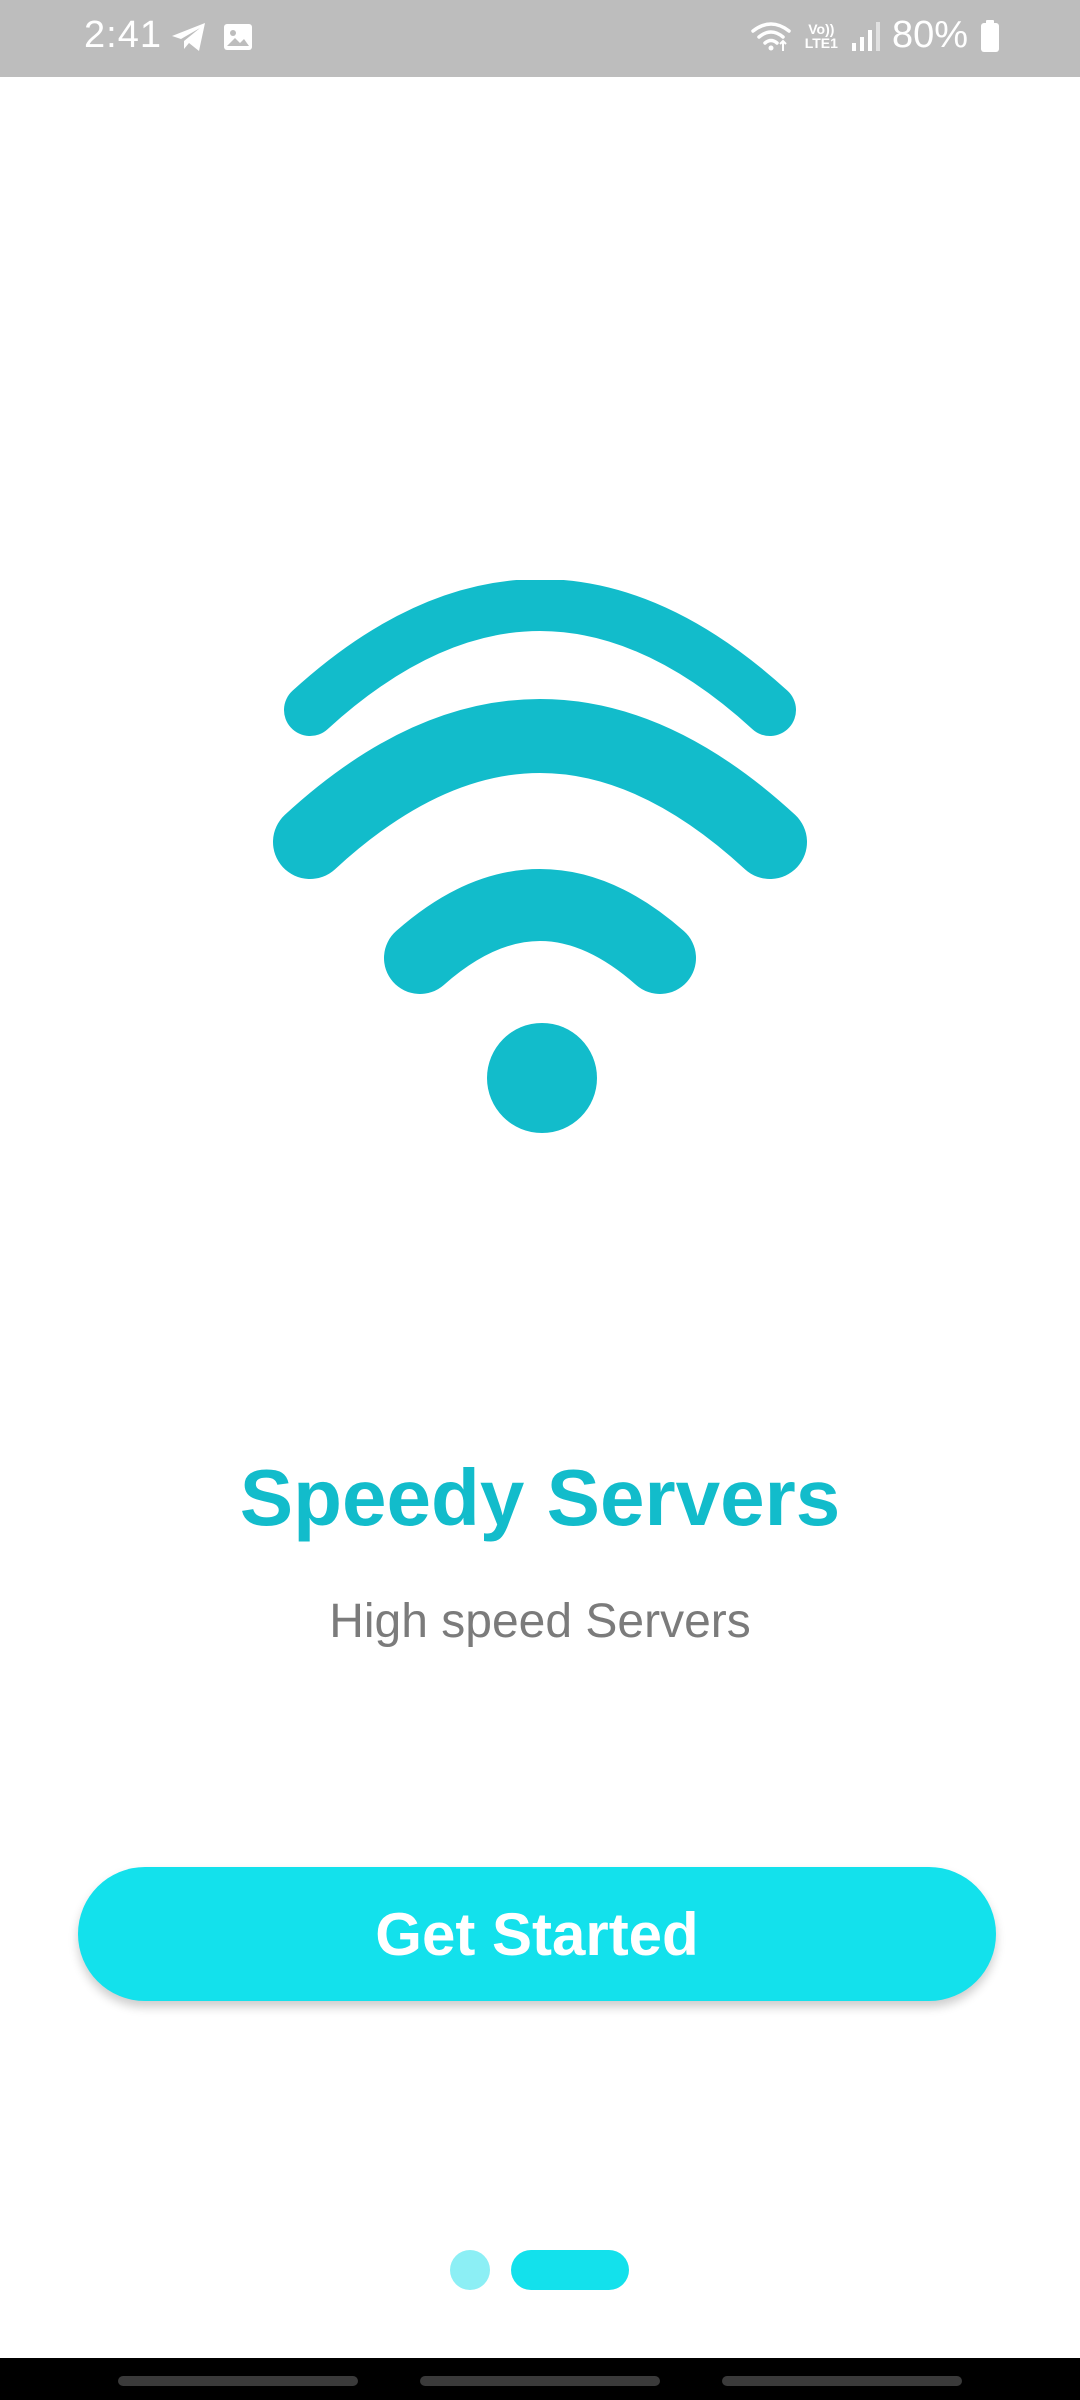 This screenshot has height=2400, width=1080. I want to click on gallery-icon, so click(238, 37).